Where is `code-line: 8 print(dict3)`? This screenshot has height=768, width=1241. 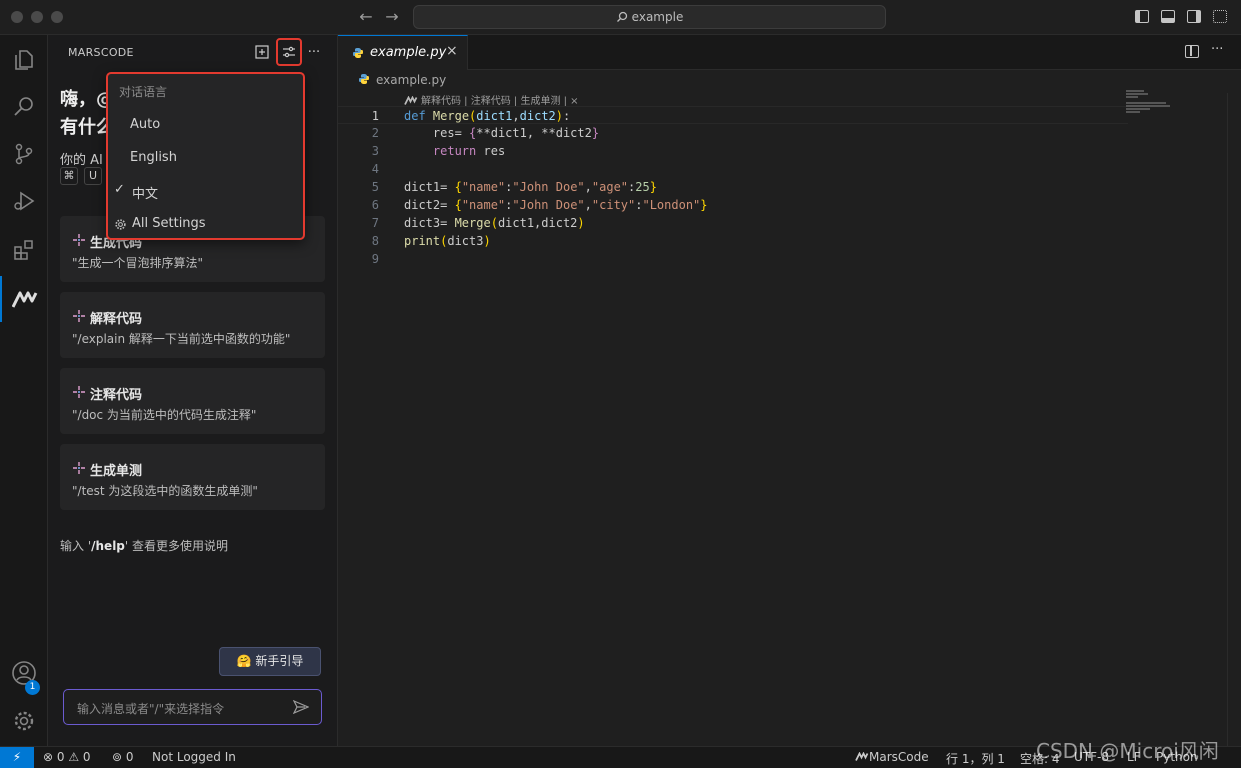 code-line: 8 print(dict3) is located at coordinates (431, 241).